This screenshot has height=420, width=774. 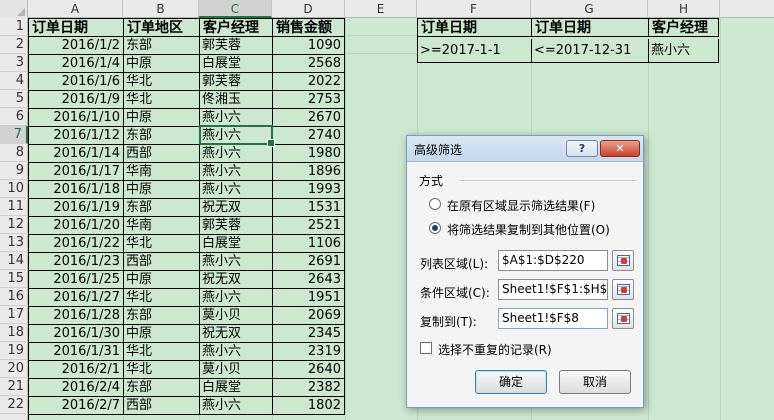 What do you see at coordinates (684, 28) in the screenshot?
I see `criteria-header-manager: 客户经理` at bounding box center [684, 28].